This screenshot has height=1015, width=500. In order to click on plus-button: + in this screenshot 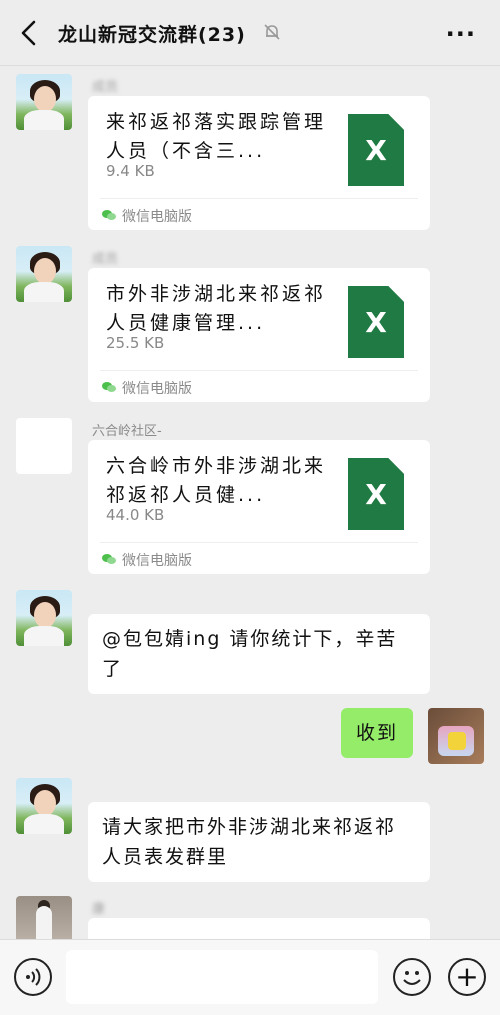, I will do `click(467, 977)`.